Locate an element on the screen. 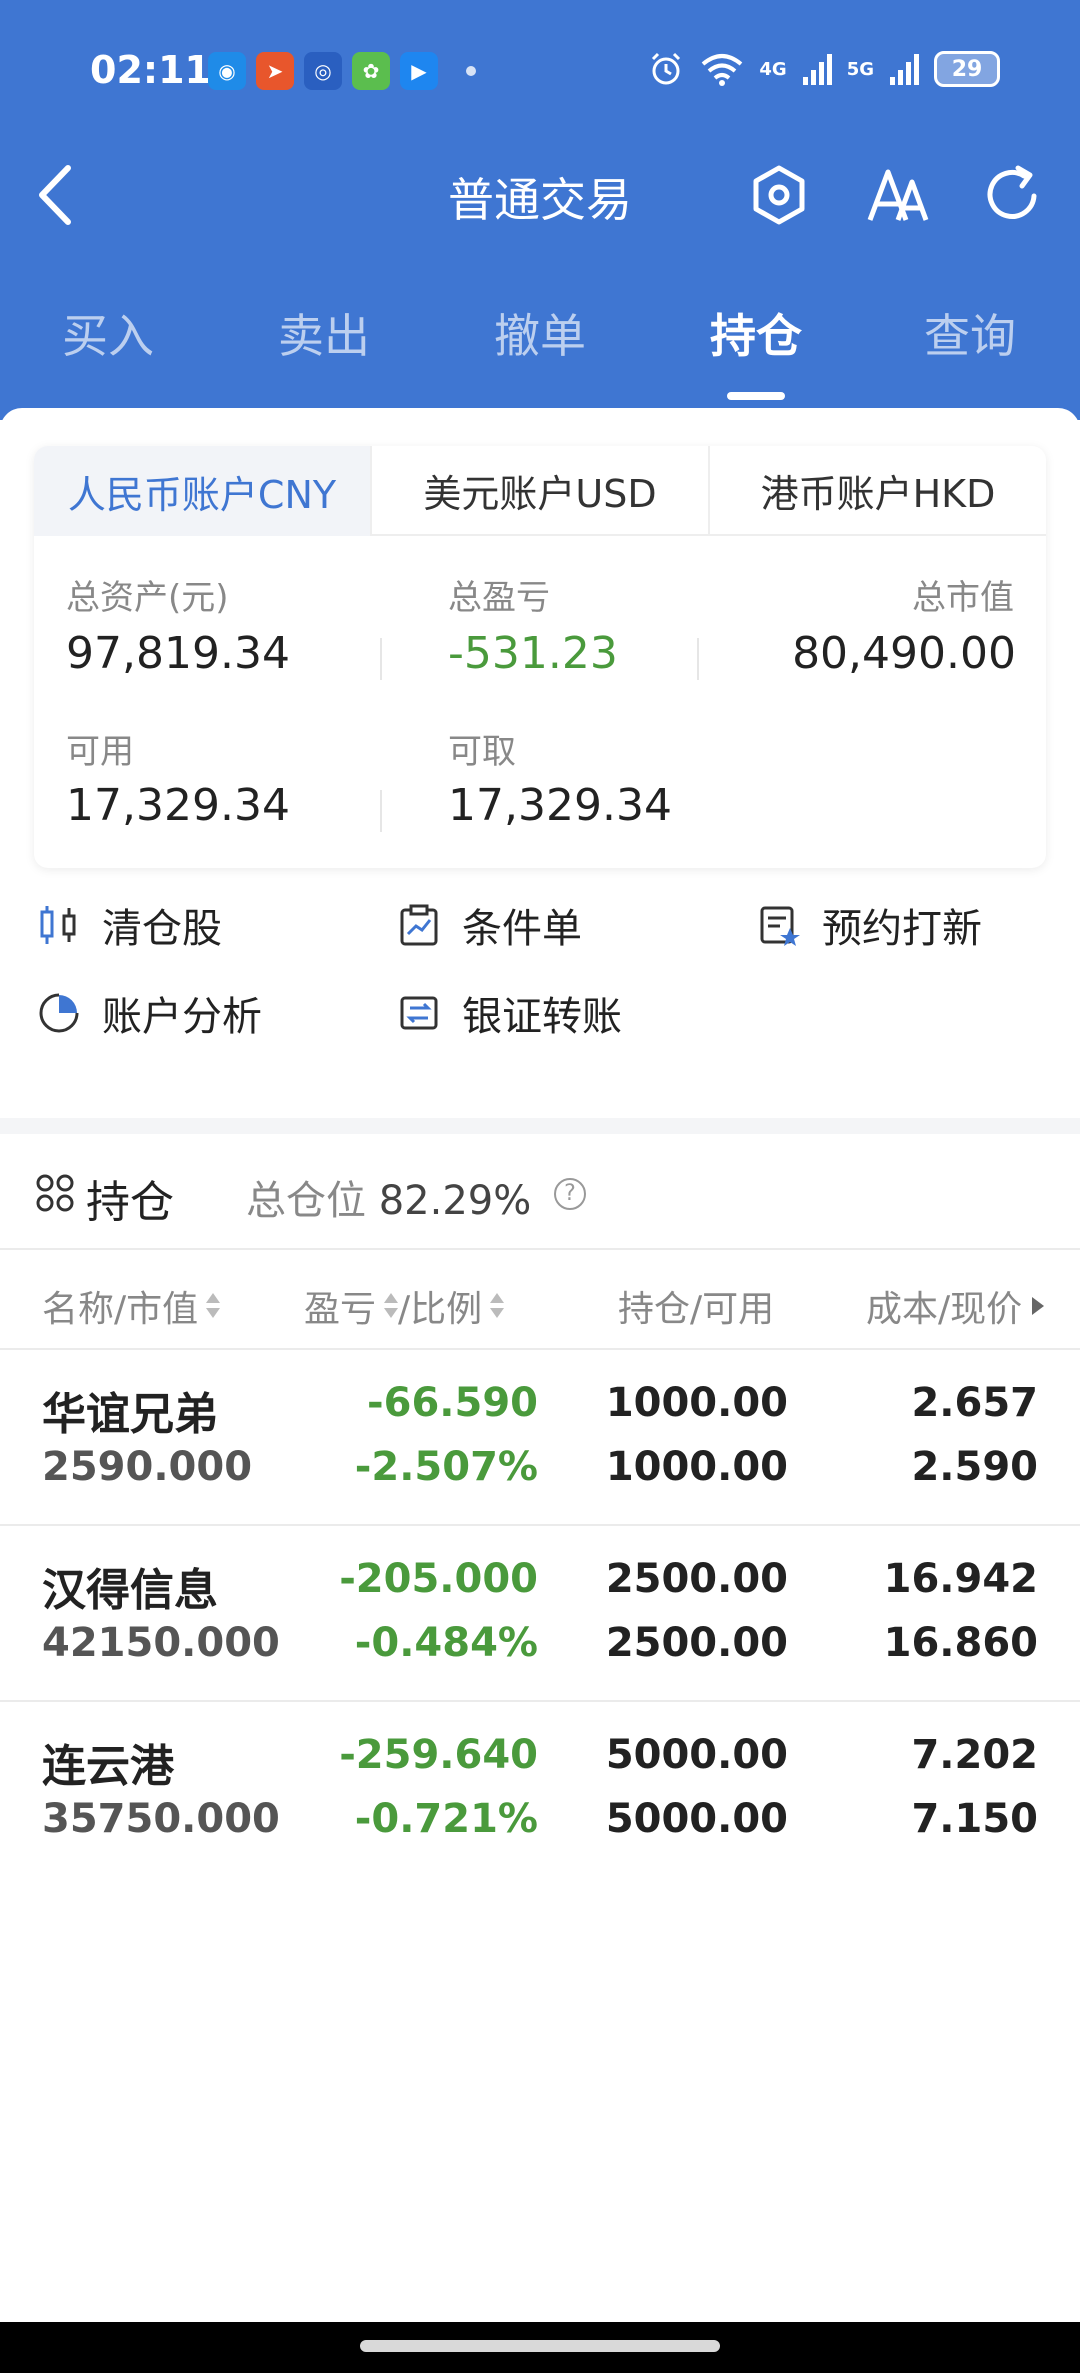 The width and height of the screenshot is (1080, 2373). settings-hexagon-icon is located at coordinates (779, 195).